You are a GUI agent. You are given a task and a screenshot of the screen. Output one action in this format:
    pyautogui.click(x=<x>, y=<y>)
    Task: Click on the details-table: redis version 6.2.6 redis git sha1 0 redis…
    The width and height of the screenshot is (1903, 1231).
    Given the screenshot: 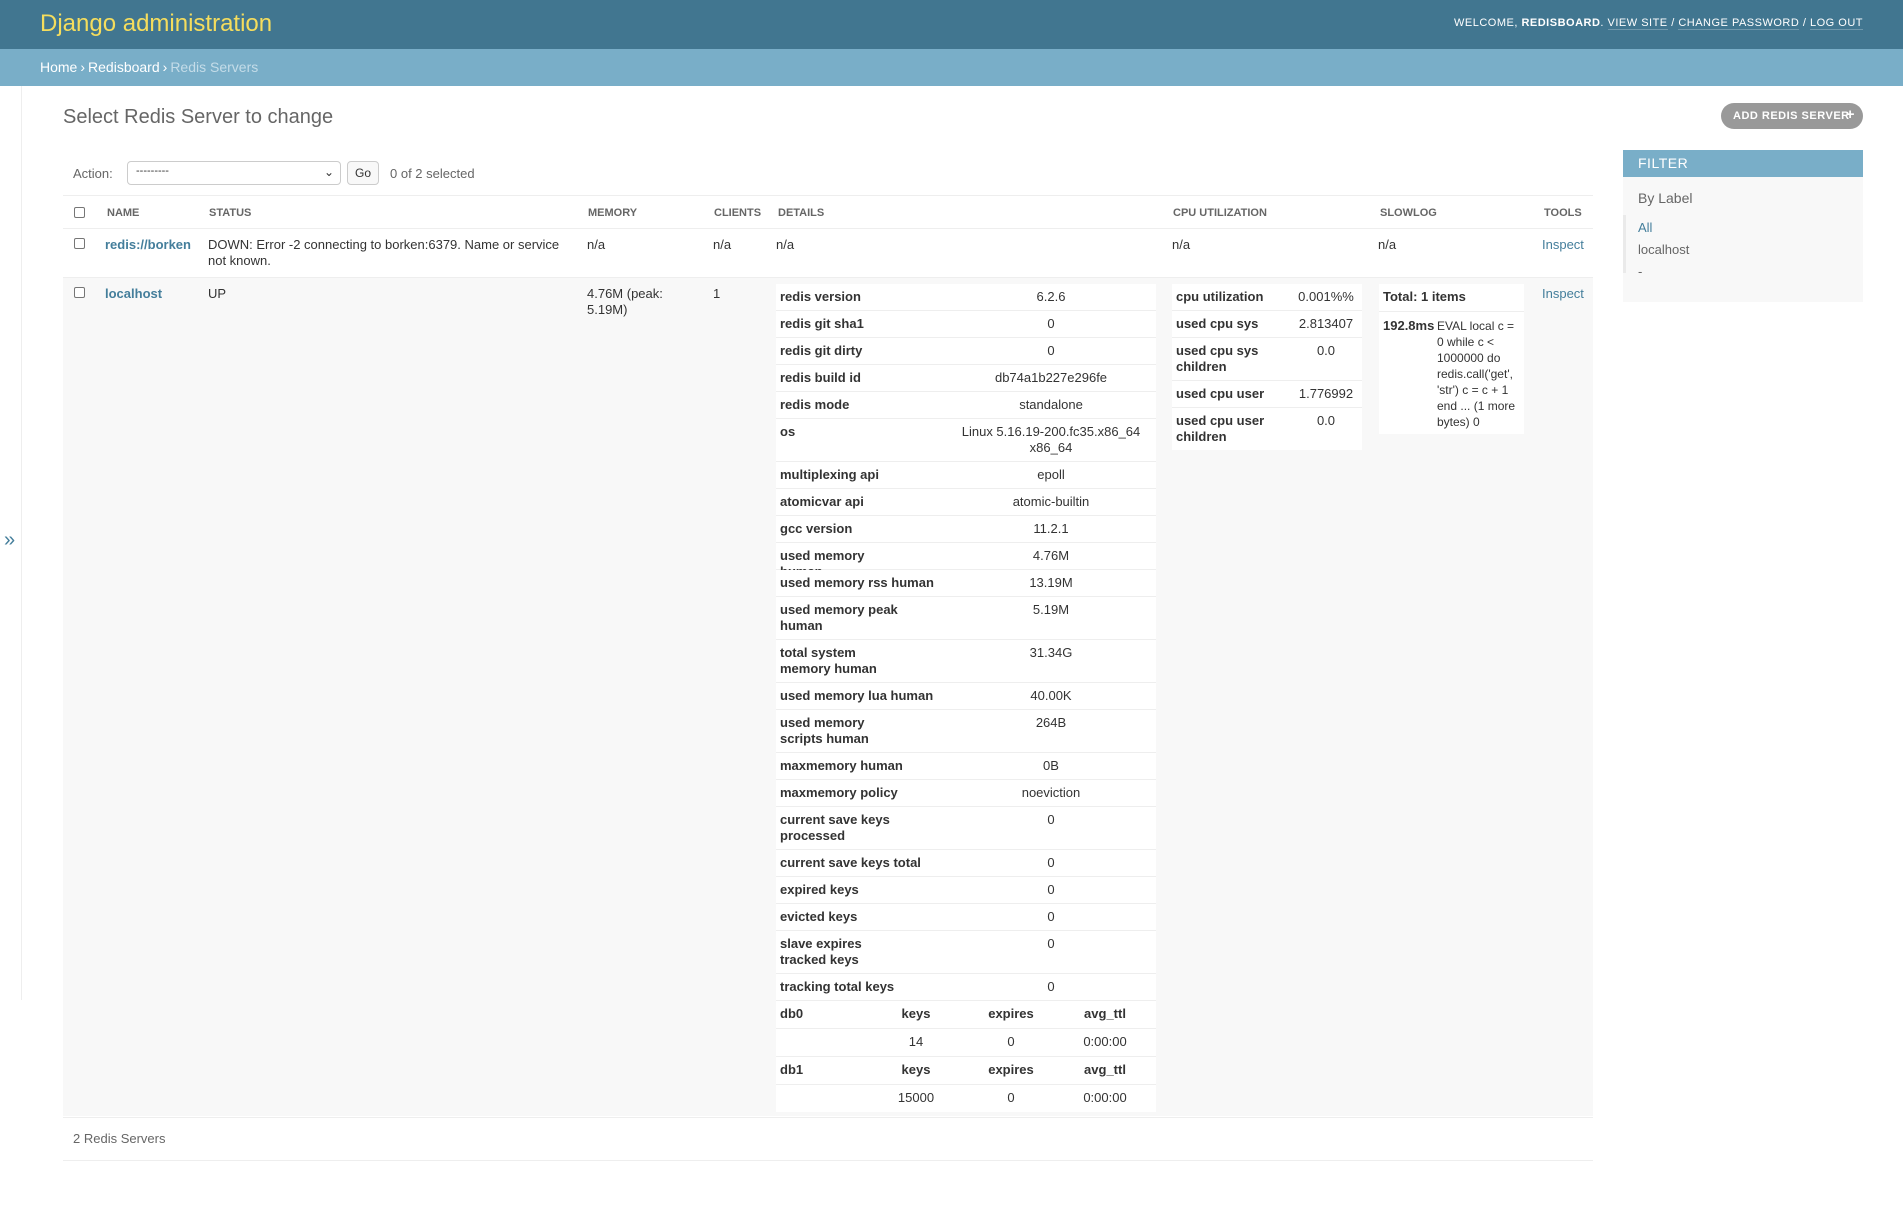 What is the action you would take?
    pyautogui.click(x=966, y=698)
    